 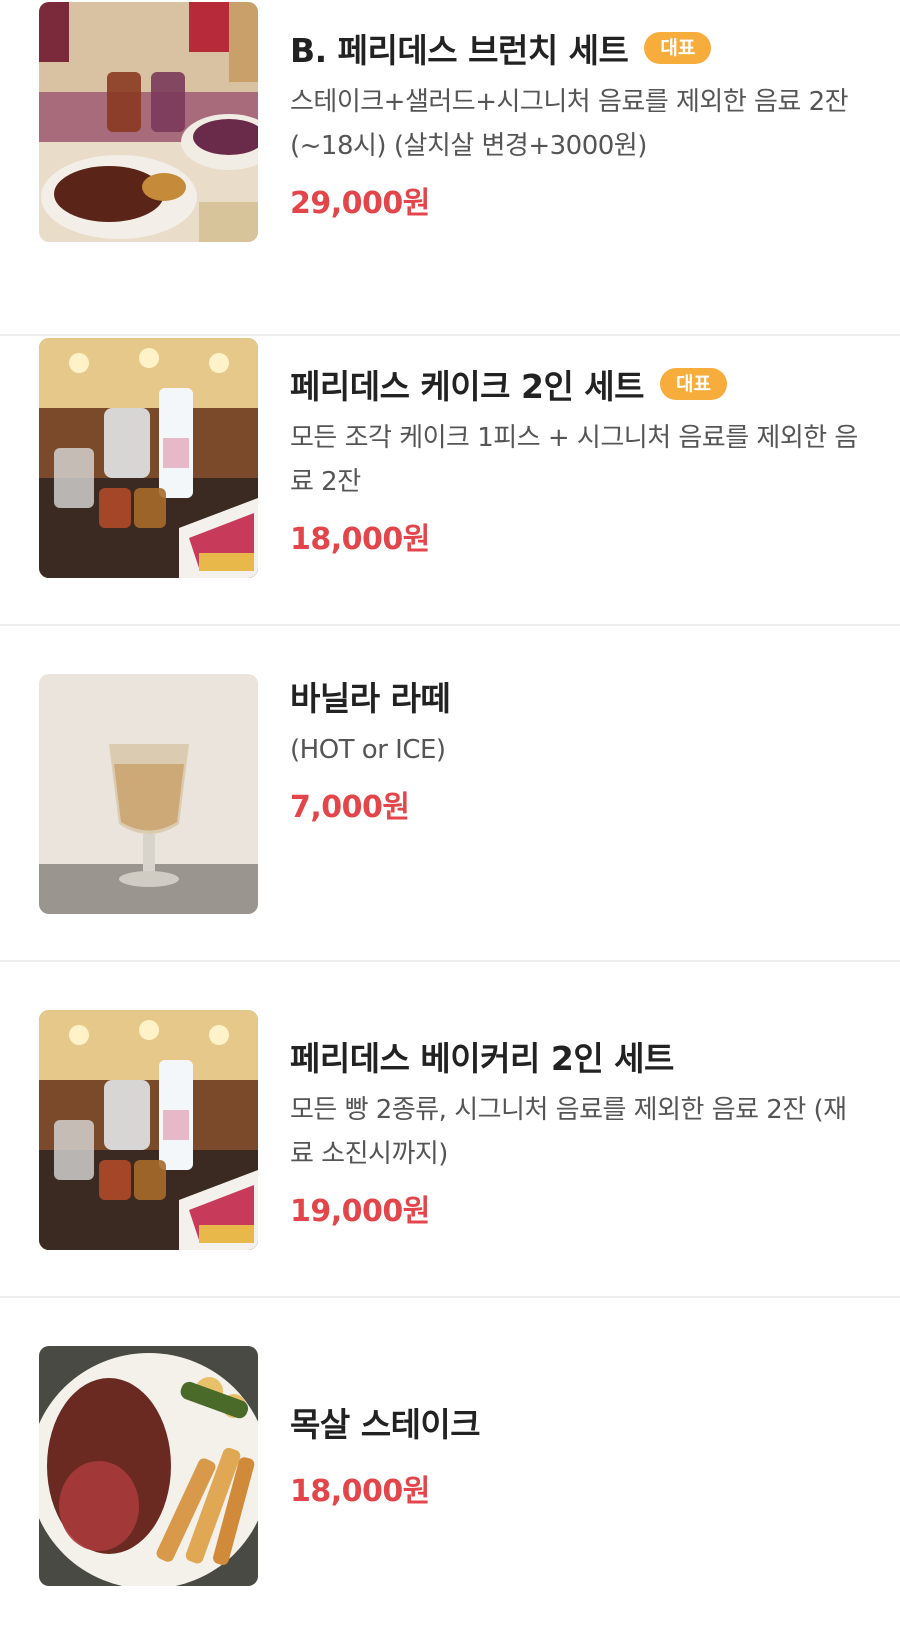 I want to click on menu-item-description: 모든 빵 2종류, 시그니처 음료를 제외한 음료 2잔 (재료 소진시까지), so click(x=568, y=1132).